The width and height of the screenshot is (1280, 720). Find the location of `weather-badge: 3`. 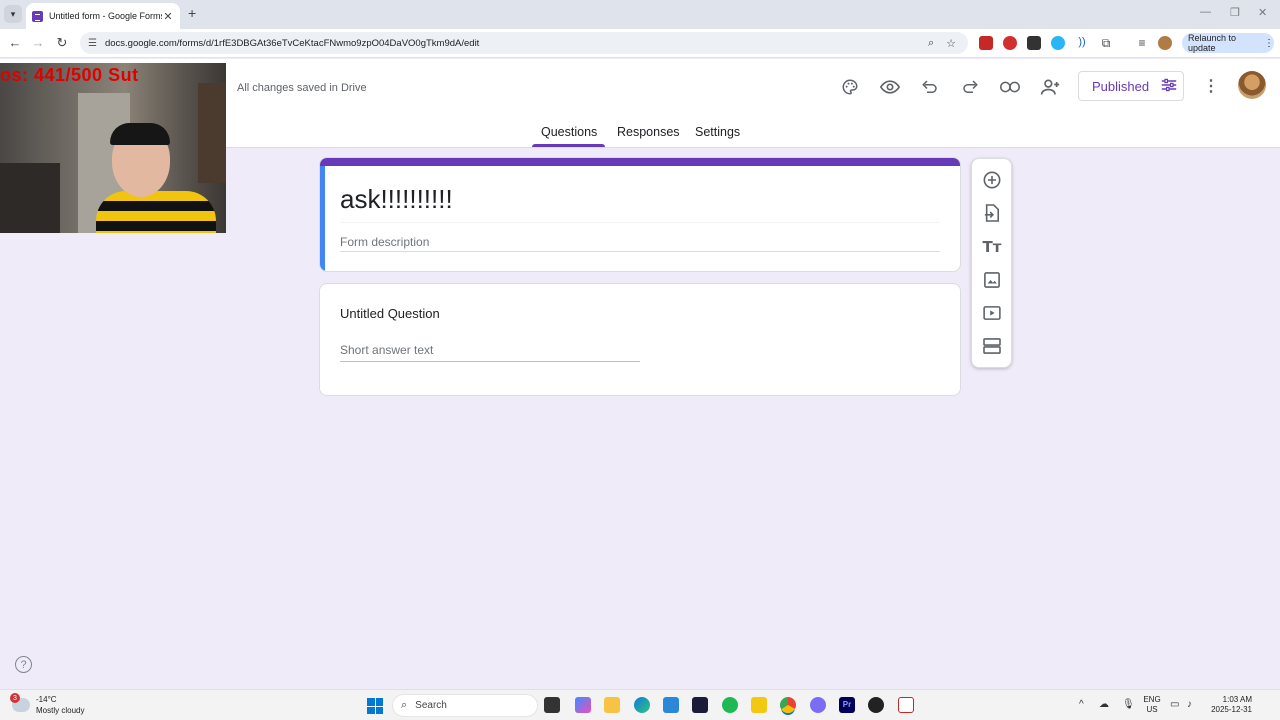

weather-badge: 3 is located at coordinates (15, 698).